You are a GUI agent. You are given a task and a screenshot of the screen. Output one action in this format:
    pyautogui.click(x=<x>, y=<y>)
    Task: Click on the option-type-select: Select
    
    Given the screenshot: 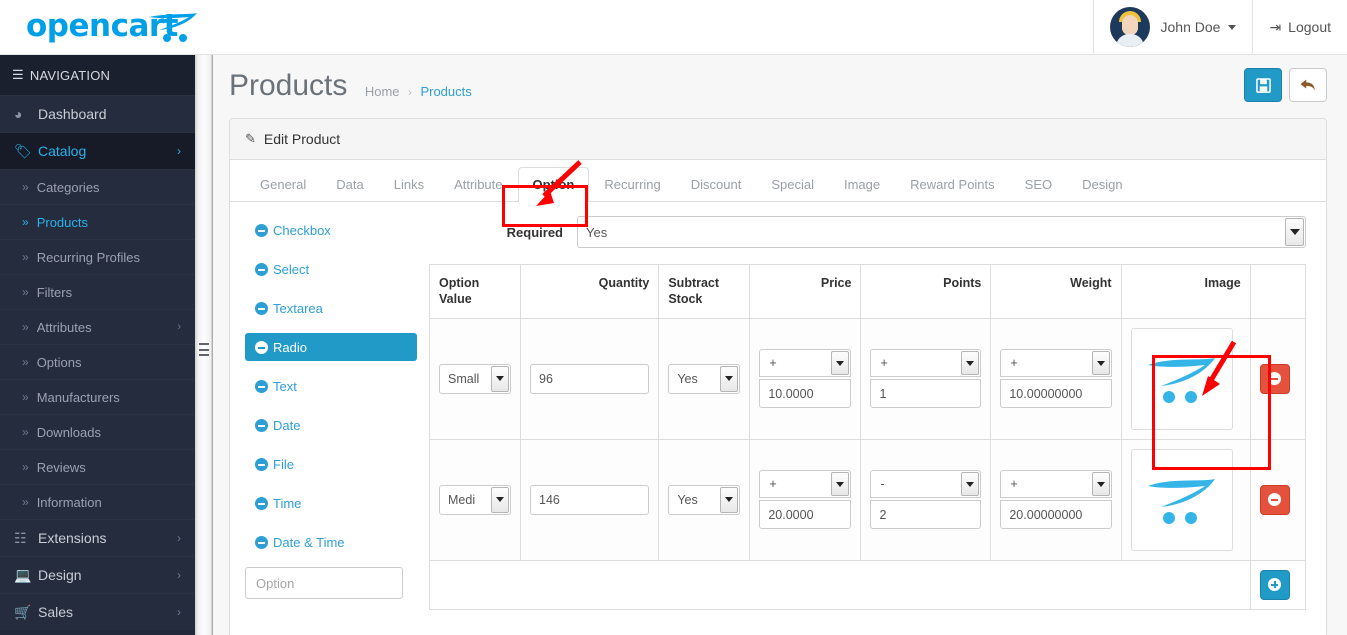 What is the action you would take?
    pyautogui.click(x=331, y=269)
    